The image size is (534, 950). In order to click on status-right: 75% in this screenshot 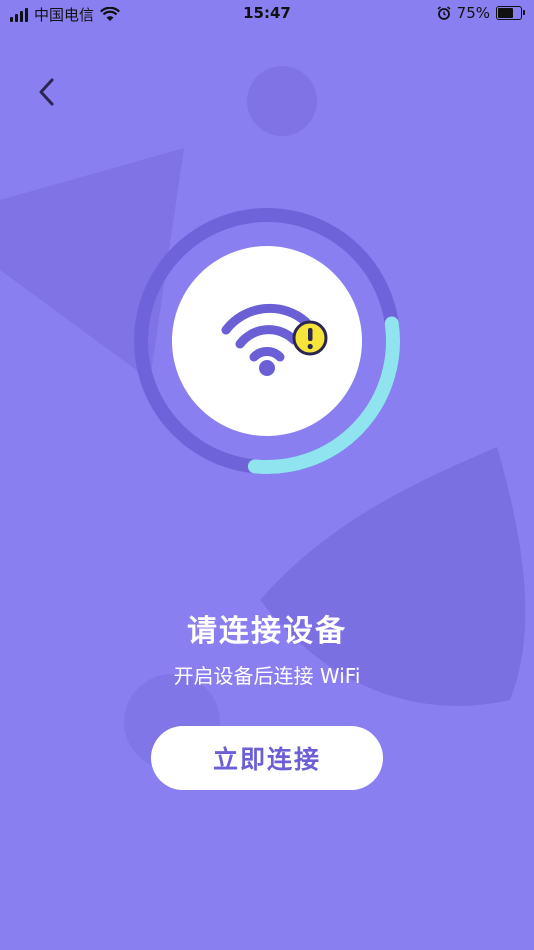, I will do `click(481, 13)`.